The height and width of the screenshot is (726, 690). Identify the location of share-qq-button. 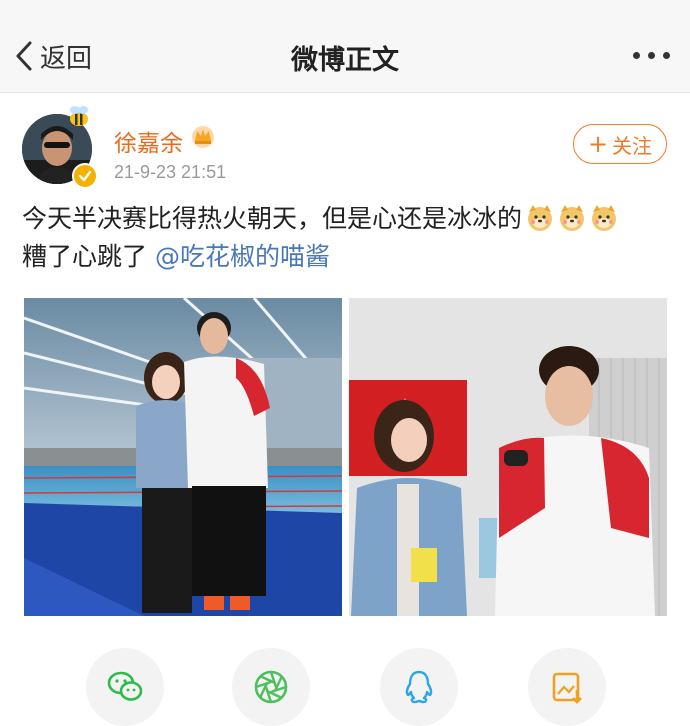
(419, 687).